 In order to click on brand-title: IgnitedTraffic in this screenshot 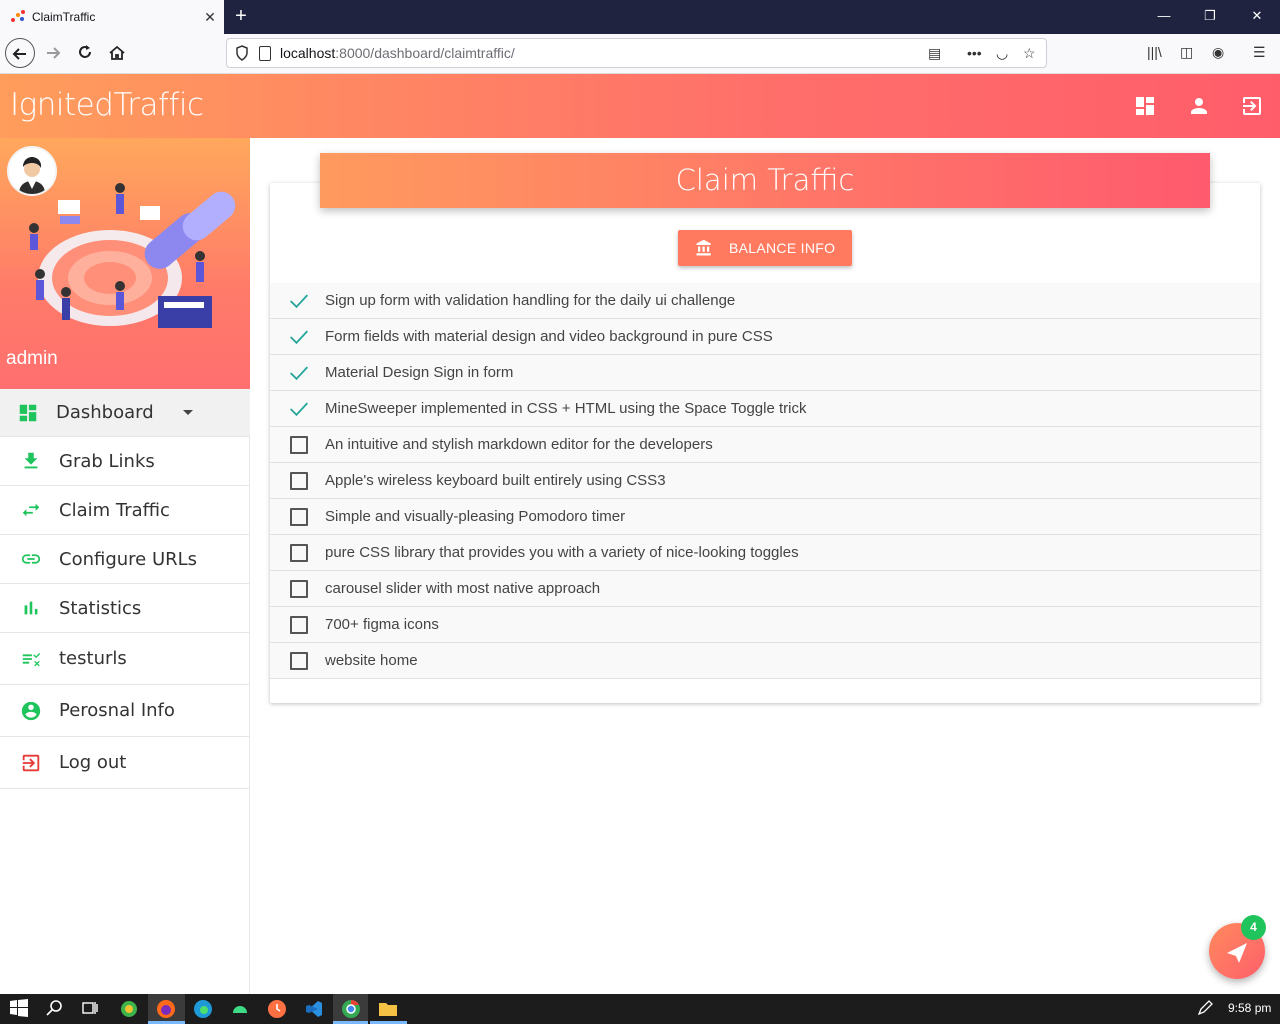, I will do `click(107, 105)`.